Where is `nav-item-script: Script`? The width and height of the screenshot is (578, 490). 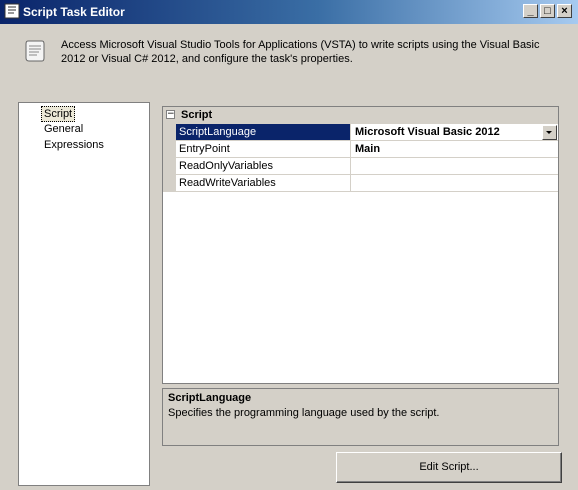
nav-item-script: Script is located at coordinates (58, 114).